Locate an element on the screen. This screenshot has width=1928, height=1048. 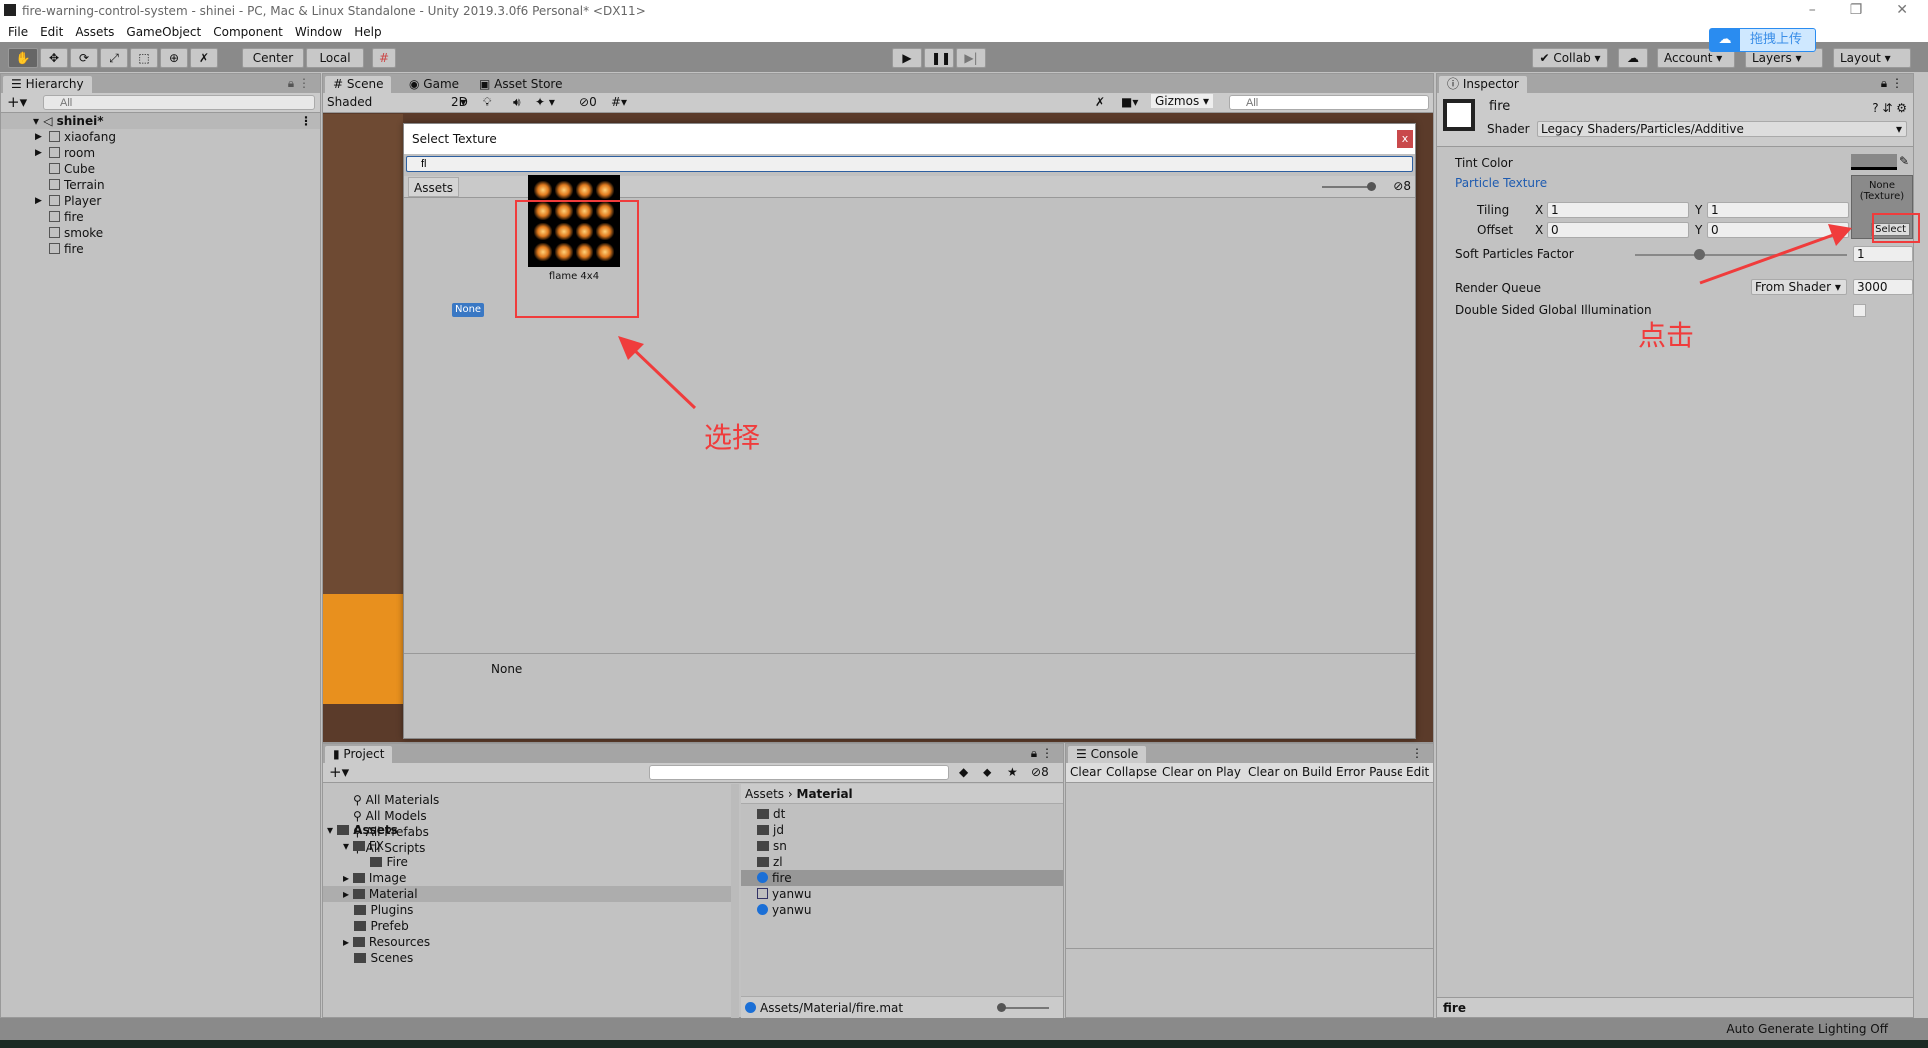
select-arrow-line is located at coordinates (663, 378).